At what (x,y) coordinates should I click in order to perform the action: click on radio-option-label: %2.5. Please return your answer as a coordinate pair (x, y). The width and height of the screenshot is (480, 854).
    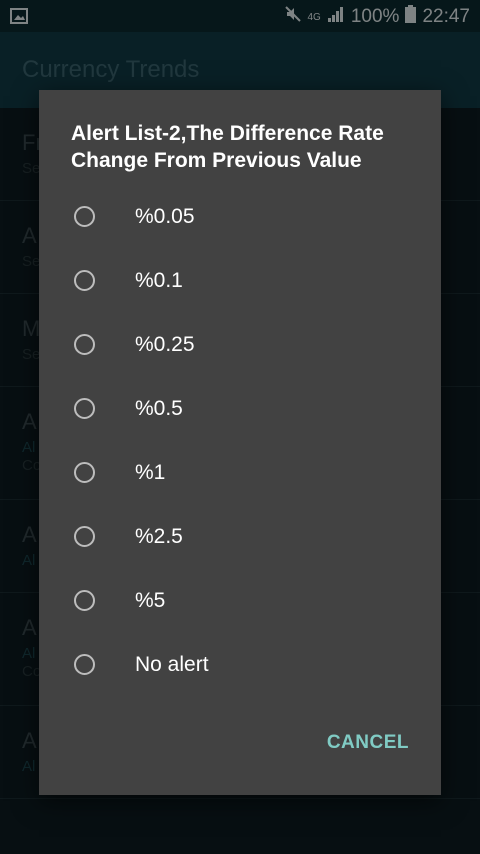
    Looking at the image, I should click on (159, 536).